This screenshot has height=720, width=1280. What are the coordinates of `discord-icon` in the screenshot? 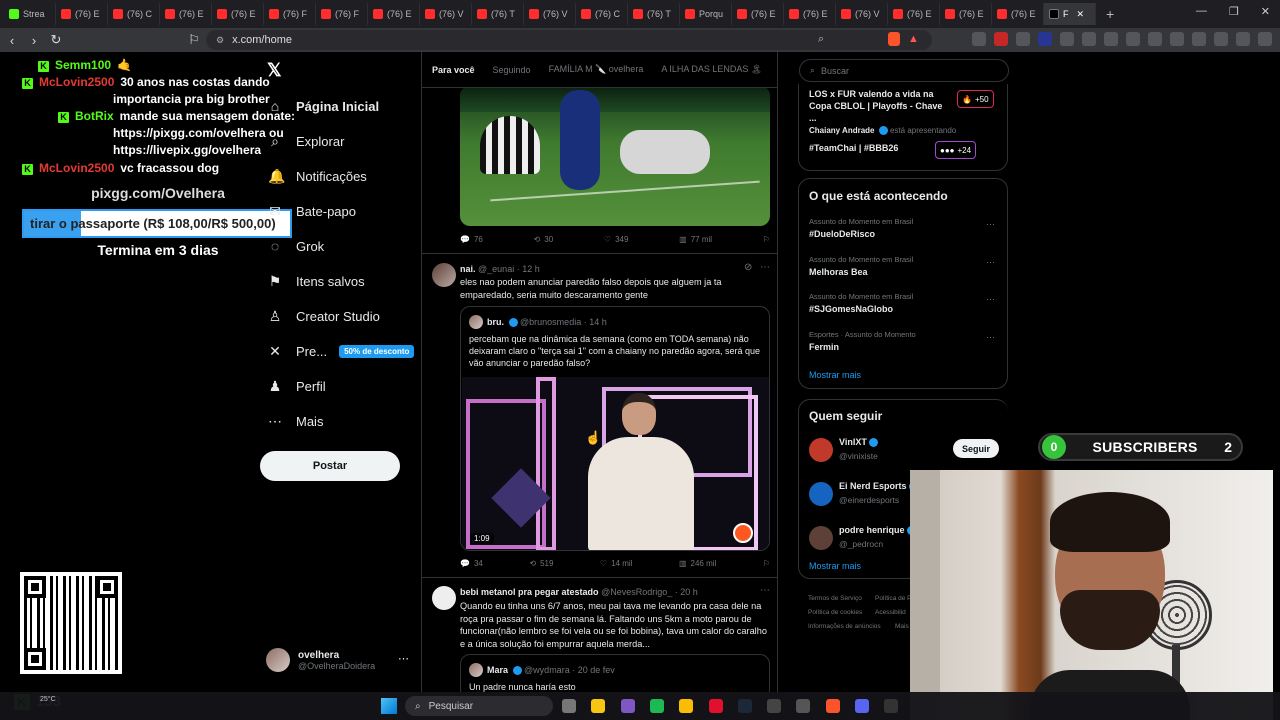 It's located at (862, 706).